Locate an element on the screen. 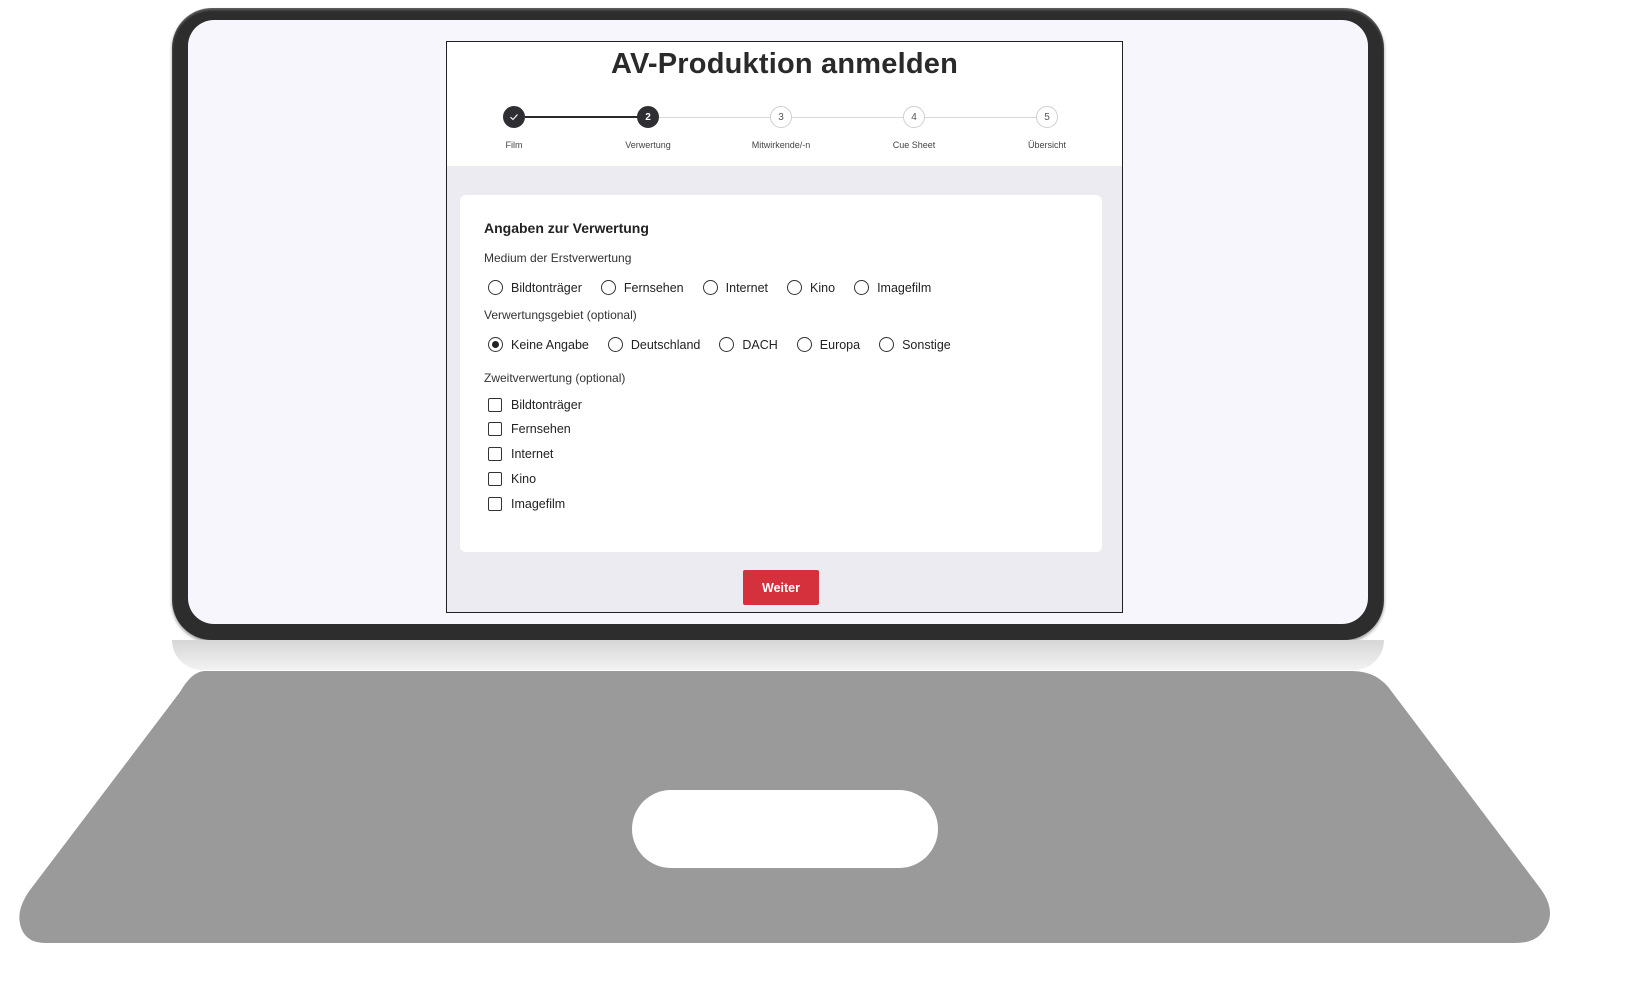  medium-option-imagefilm: Imagefilm is located at coordinates (892, 287).